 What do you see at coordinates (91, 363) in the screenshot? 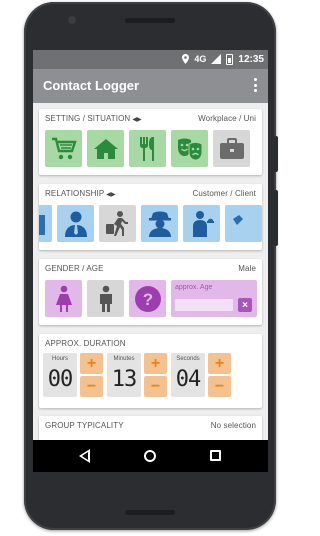
I see `hours-plus-button: +` at bounding box center [91, 363].